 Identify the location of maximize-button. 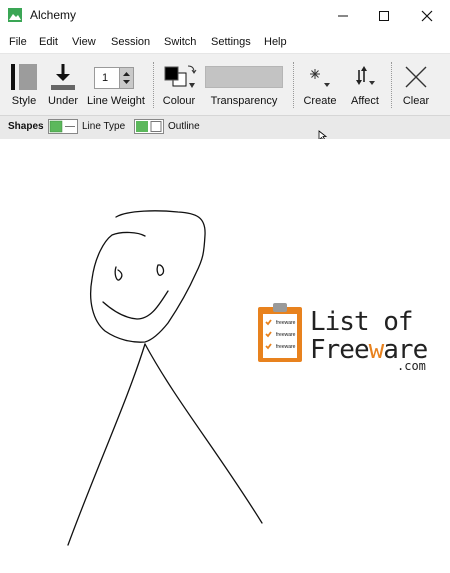
(384, 15).